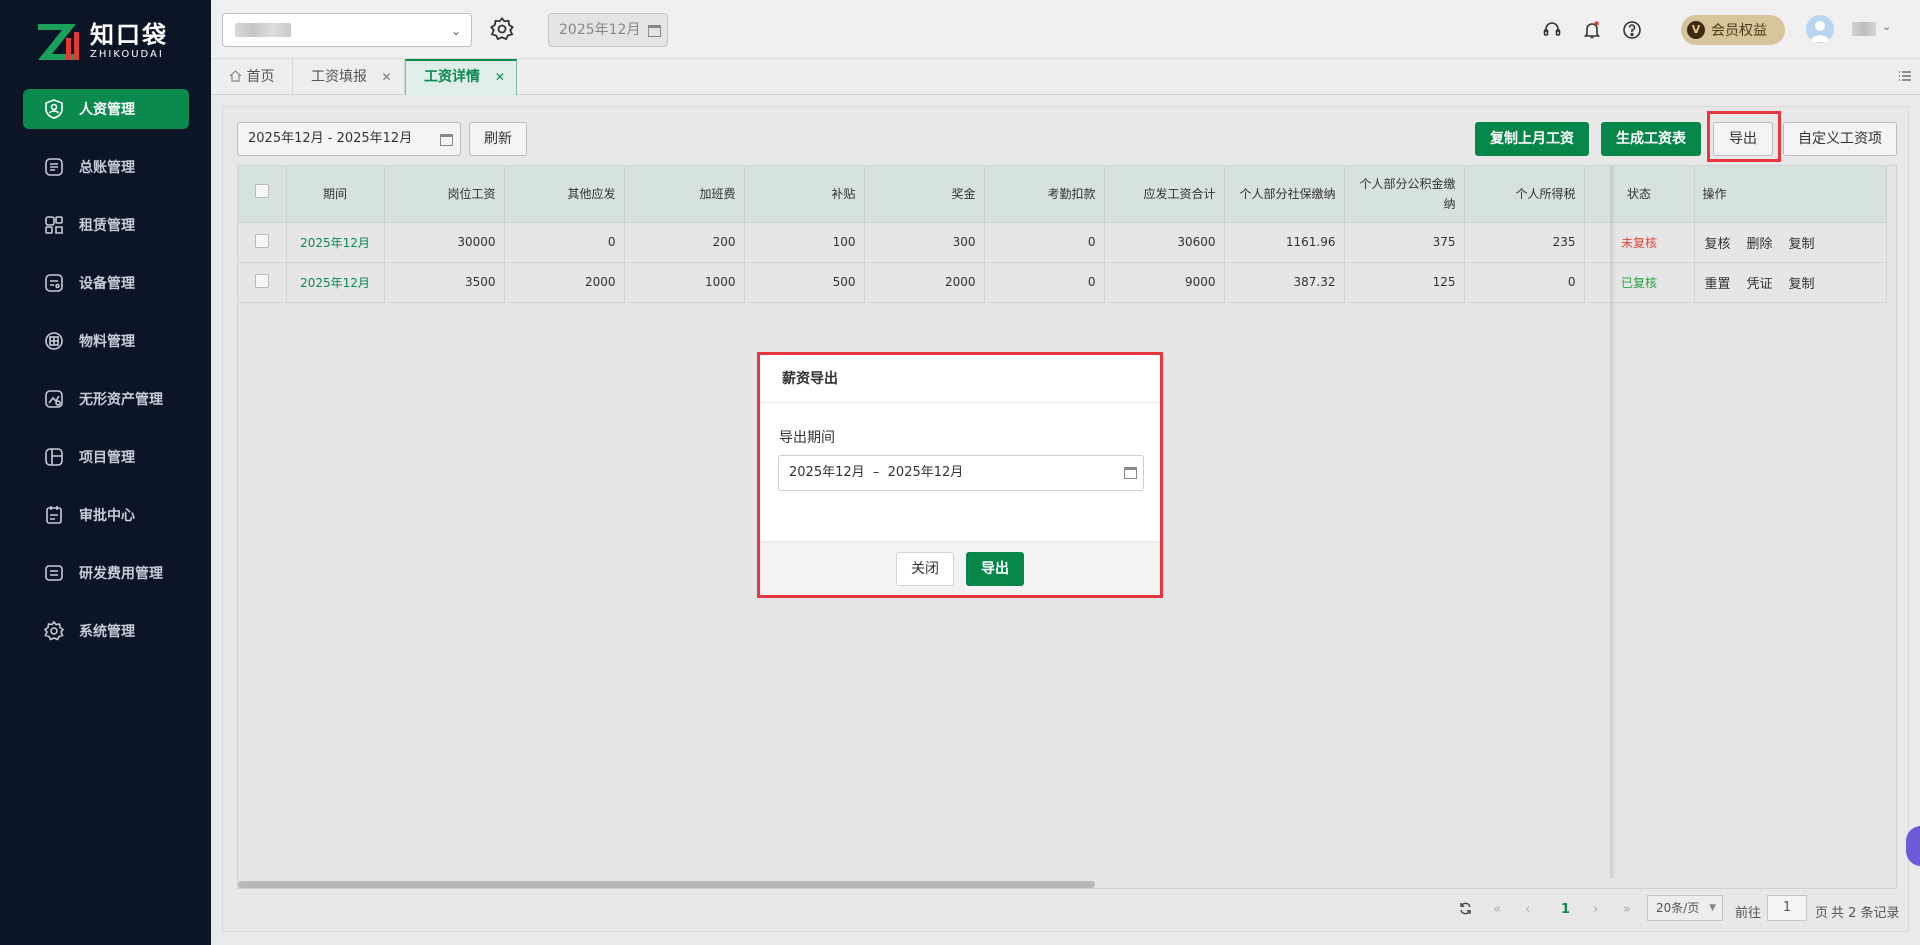 The height and width of the screenshot is (945, 1920). What do you see at coordinates (1527, 909) in the screenshot?
I see `prev-page-icon: ‹` at bounding box center [1527, 909].